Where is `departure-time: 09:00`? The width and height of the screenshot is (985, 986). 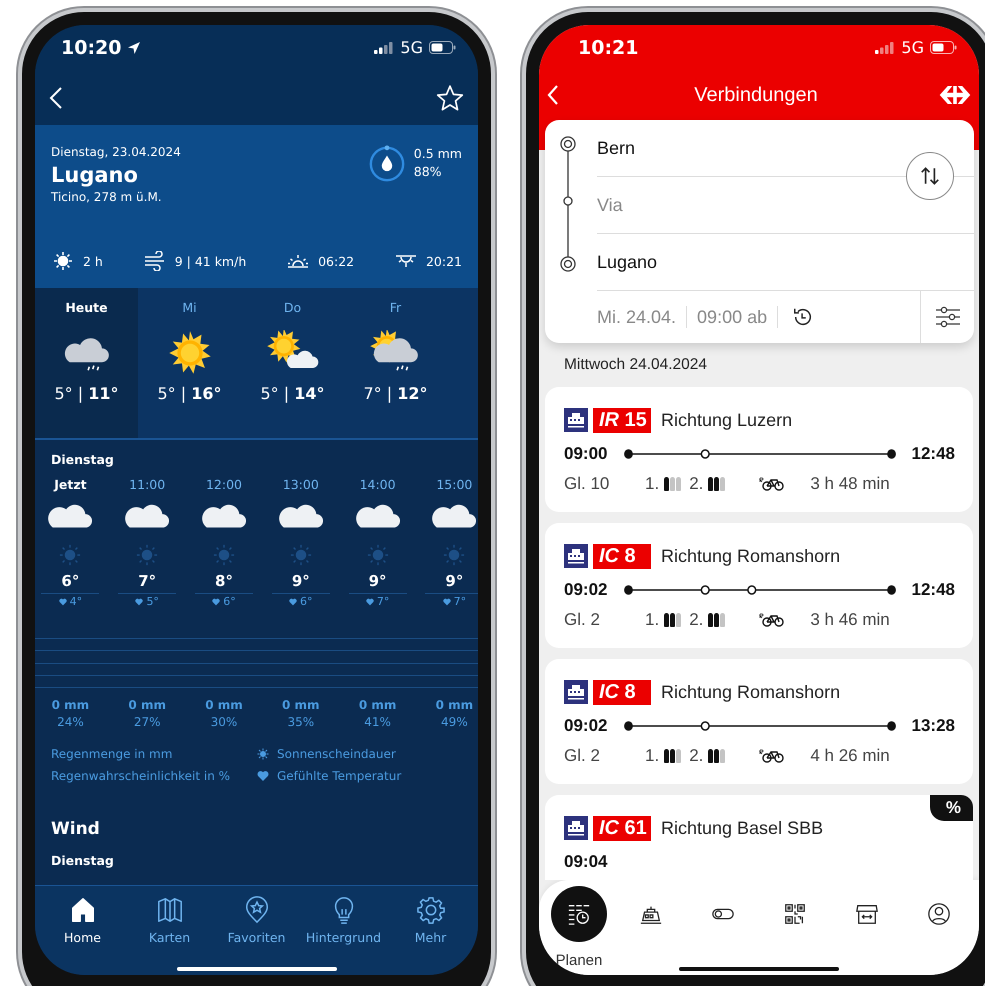
departure-time: 09:00 is located at coordinates (586, 454).